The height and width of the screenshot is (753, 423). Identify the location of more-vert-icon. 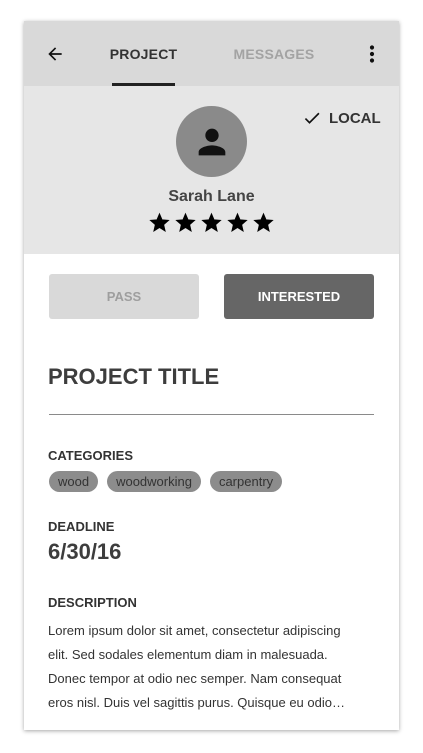
(372, 54).